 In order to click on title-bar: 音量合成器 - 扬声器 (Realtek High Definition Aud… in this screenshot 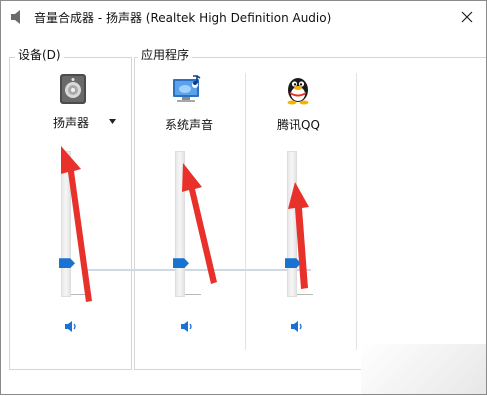, I will do `click(243, 17)`.